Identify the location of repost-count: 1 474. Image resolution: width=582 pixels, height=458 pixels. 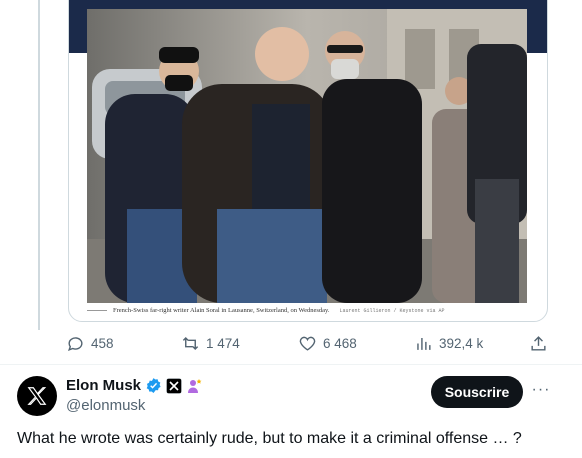
(223, 343).